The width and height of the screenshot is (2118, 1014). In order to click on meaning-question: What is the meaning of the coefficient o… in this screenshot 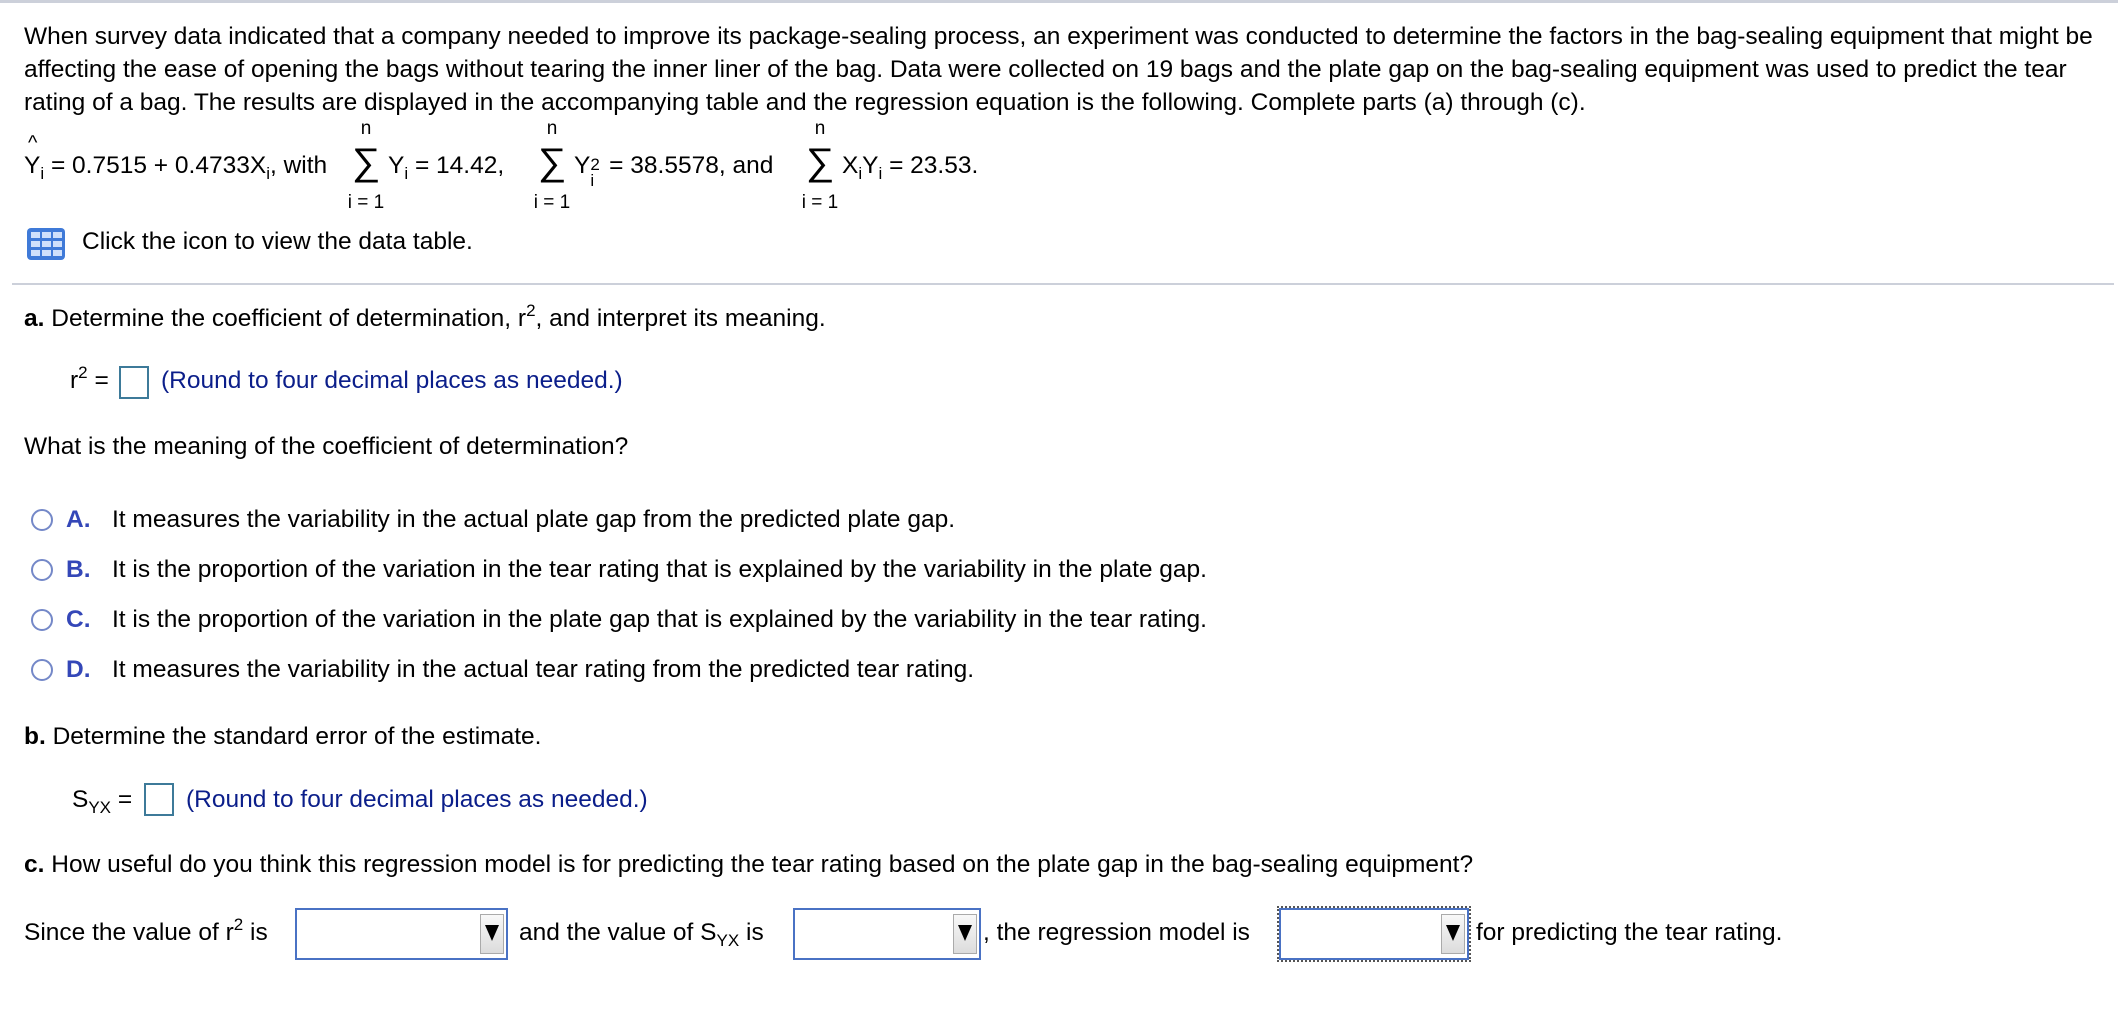, I will do `click(326, 446)`.